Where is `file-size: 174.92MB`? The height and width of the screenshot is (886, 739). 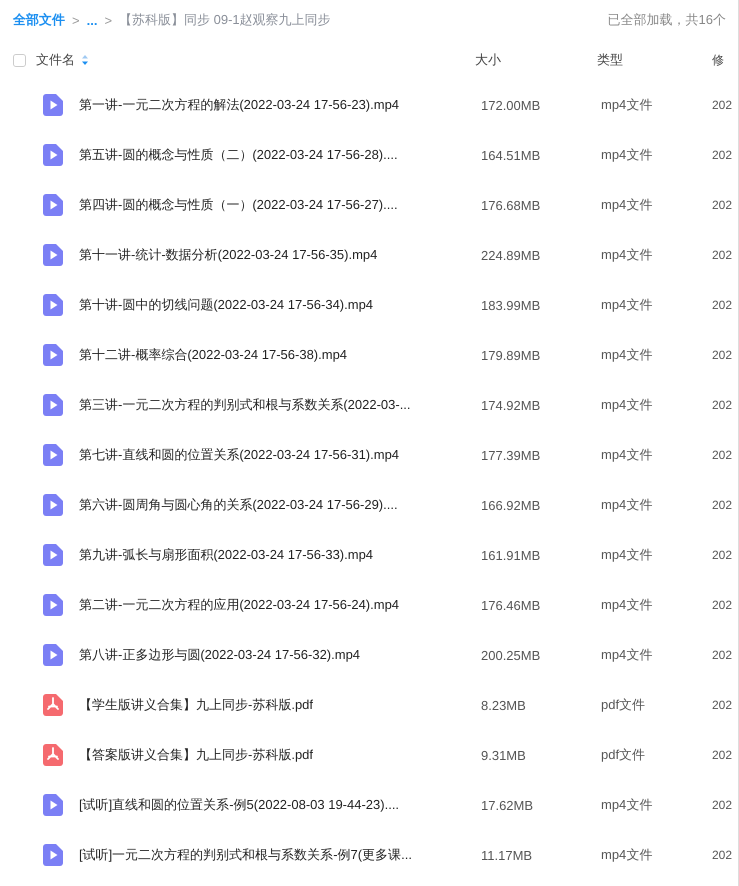 file-size: 174.92MB is located at coordinates (510, 405).